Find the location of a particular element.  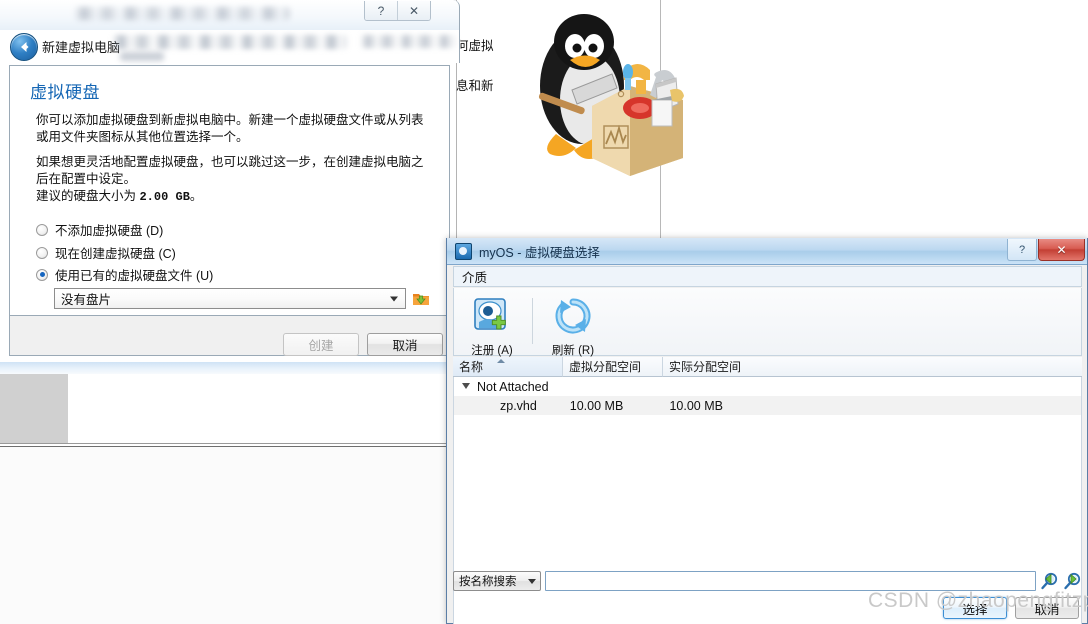

page-title: 虚拟硬盘 is located at coordinates (65, 92).